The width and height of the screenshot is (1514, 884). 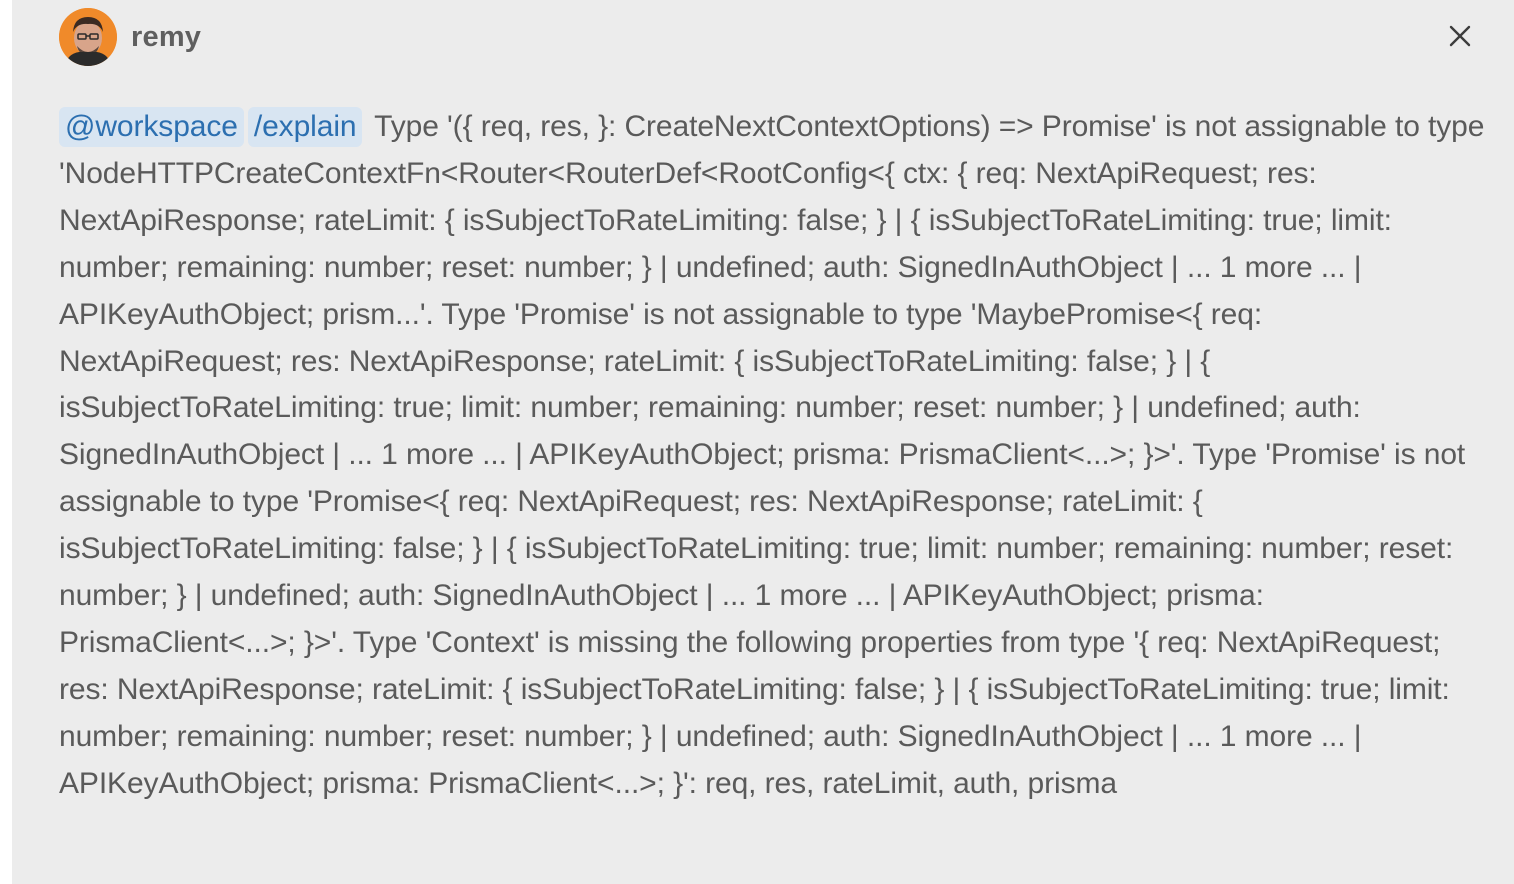 What do you see at coordinates (166, 36) in the screenshot?
I see `username: remy` at bounding box center [166, 36].